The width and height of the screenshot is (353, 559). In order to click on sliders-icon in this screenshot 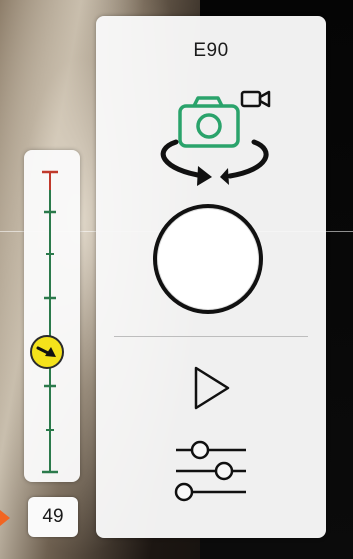, I will do `click(210, 471)`.